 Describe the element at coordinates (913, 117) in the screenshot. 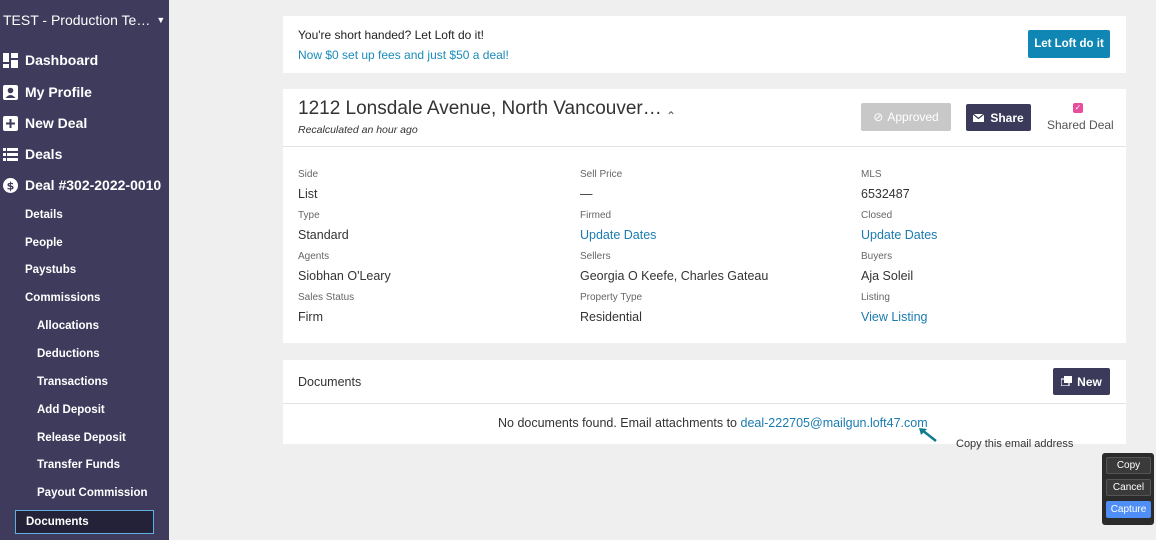

I see `approved-label: Approved` at that location.